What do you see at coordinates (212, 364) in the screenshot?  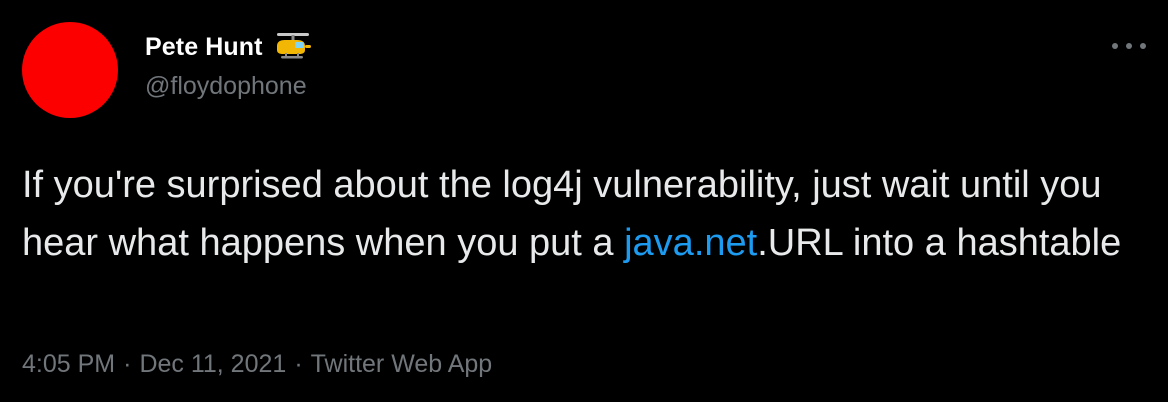 I see `tweet-date: Dec 11, 2021` at bounding box center [212, 364].